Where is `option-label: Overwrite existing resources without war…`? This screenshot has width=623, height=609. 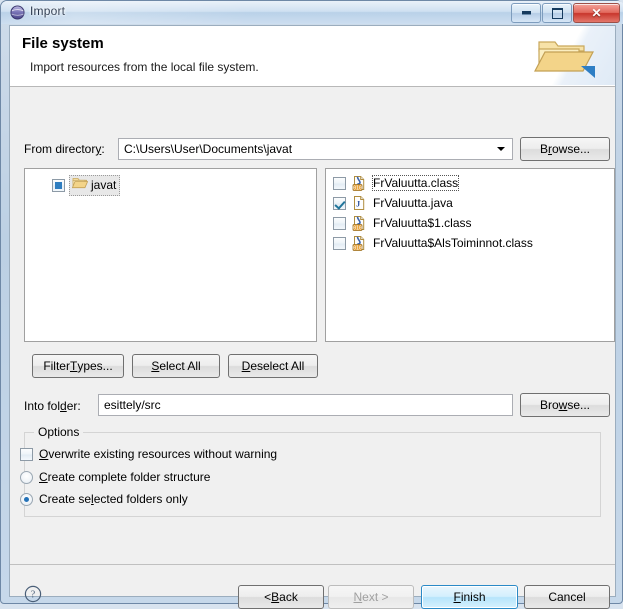 option-label: Overwrite existing resources without war… is located at coordinates (158, 454).